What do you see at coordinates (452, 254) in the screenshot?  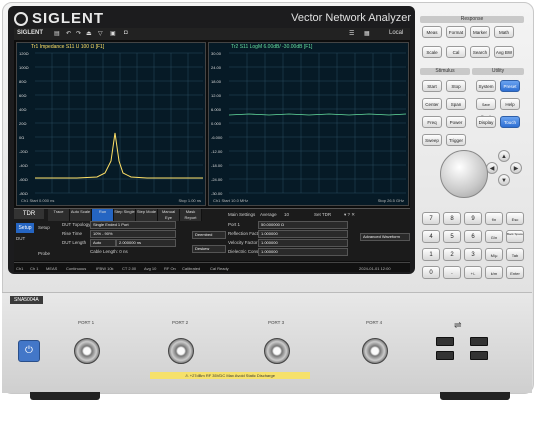 I see `key-2: 2` at bounding box center [452, 254].